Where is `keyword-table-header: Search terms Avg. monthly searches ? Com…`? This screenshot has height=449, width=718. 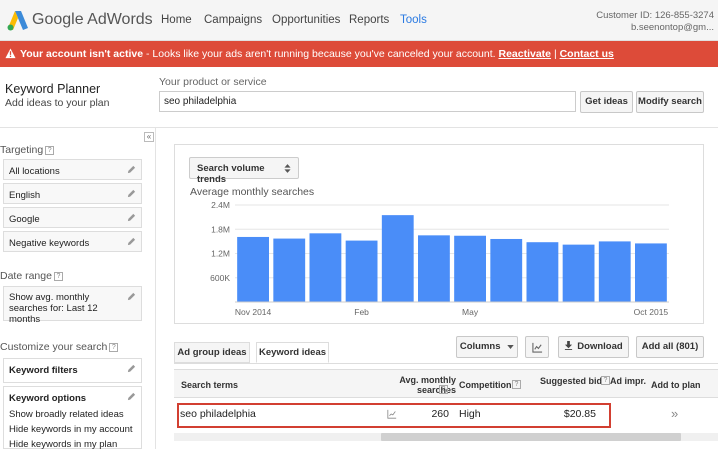
keyword-table-header: Search terms Avg. monthly searches ? Com… is located at coordinates (446, 383).